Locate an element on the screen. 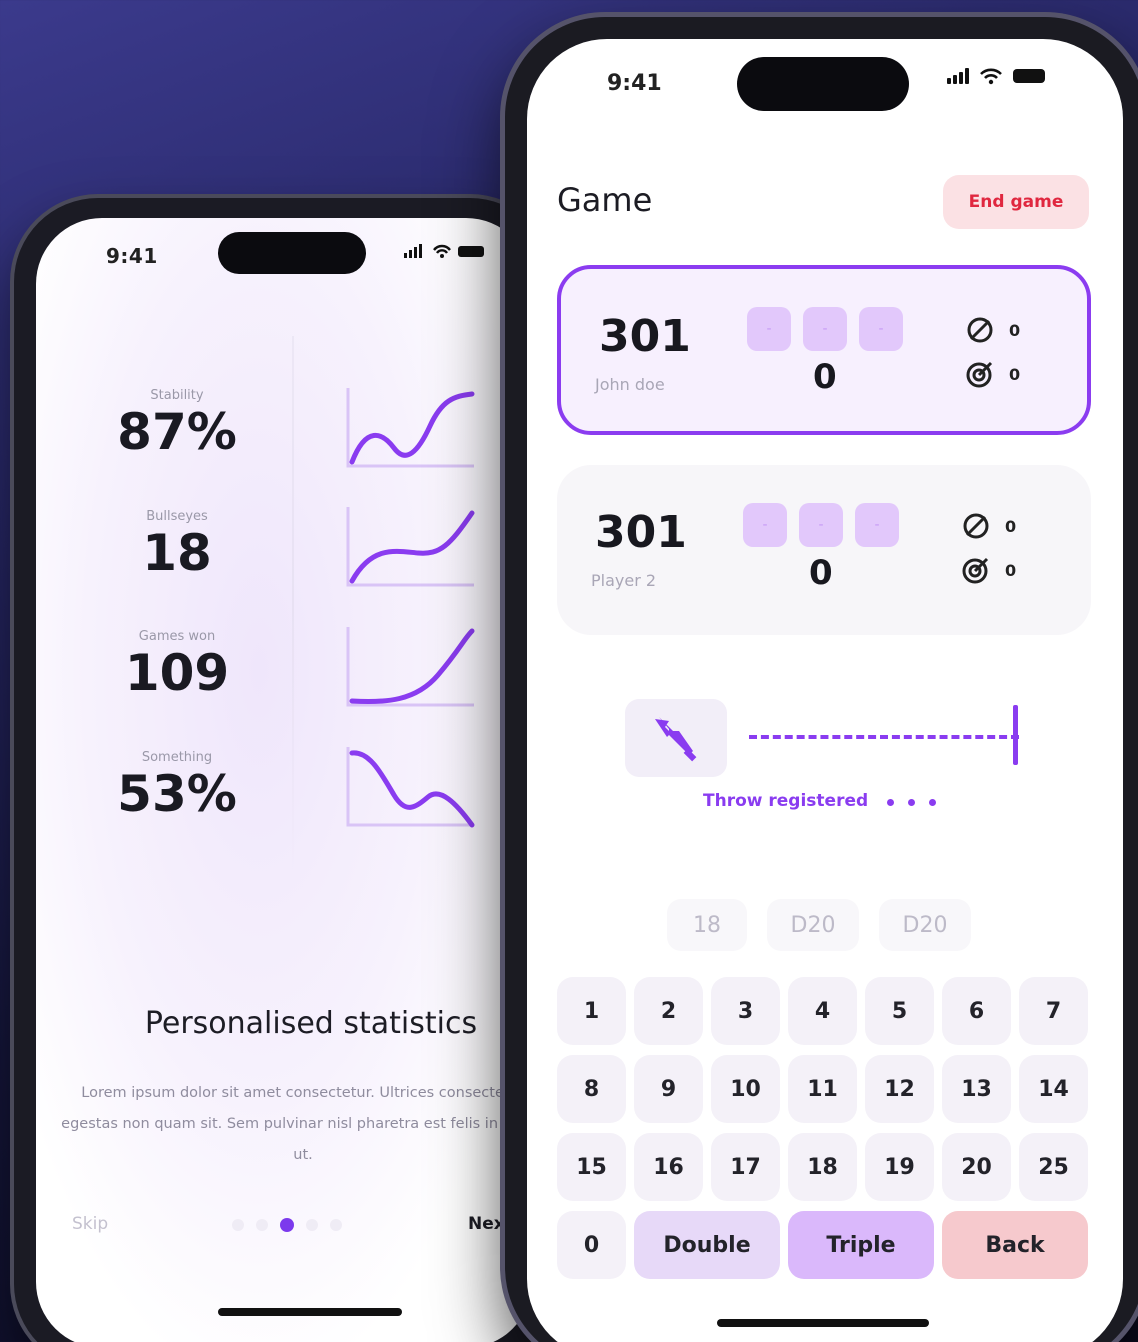 Image resolution: width=1138 pixels, height=1342 pixels. stats-divider is located at coordinates (293, 606).